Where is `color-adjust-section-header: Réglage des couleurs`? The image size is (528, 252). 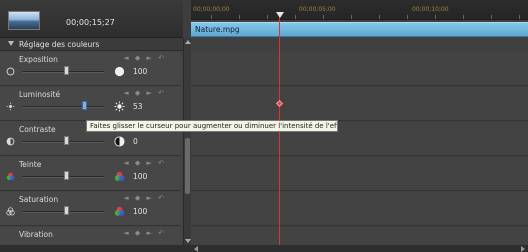
color-adjust-section-header: Réglage des couleurs is located at coordinates (91, 44).